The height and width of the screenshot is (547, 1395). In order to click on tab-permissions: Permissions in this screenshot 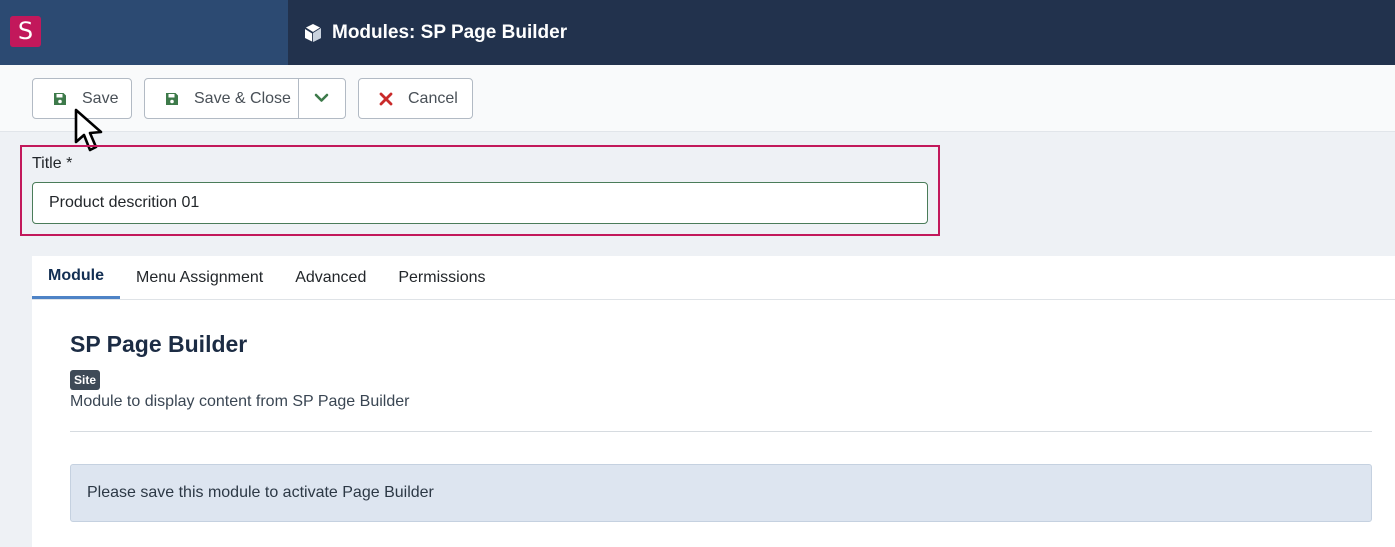, I will do `click(441, 277)`.